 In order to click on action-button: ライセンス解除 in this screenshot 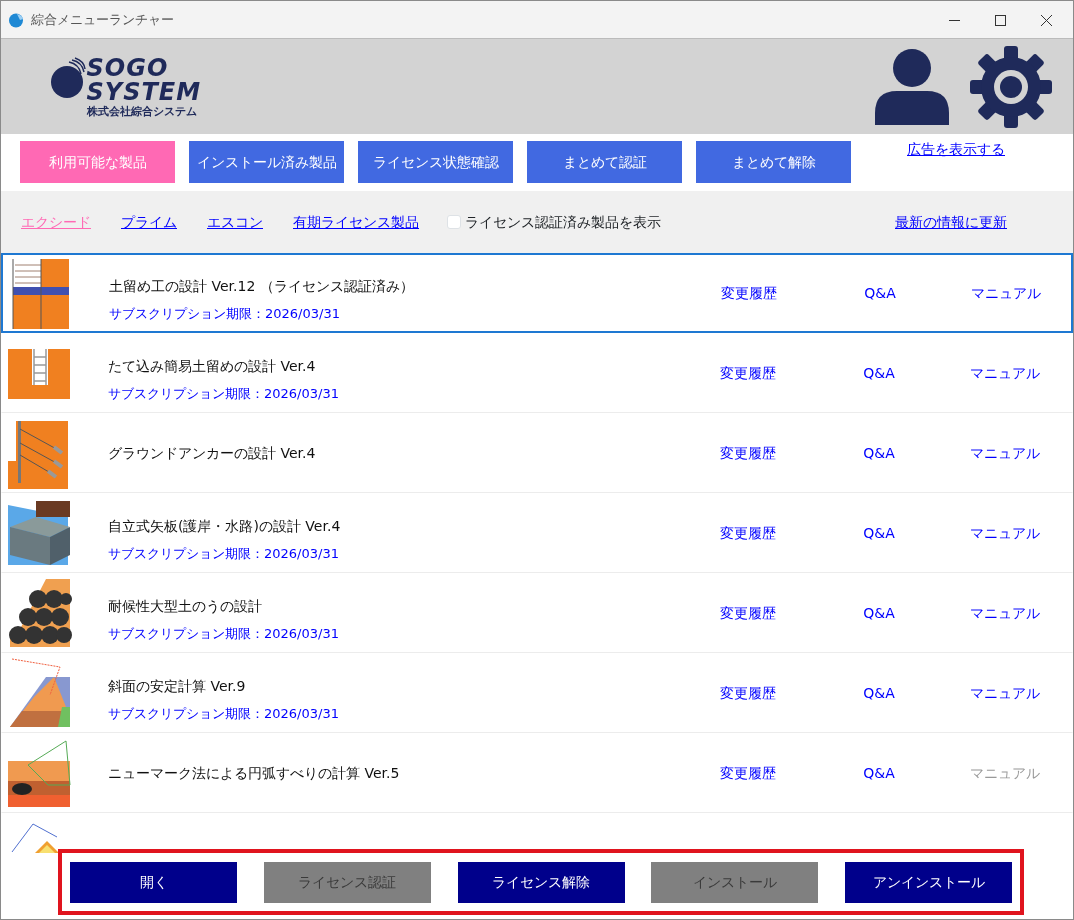, I will do `click(541, 882)`.